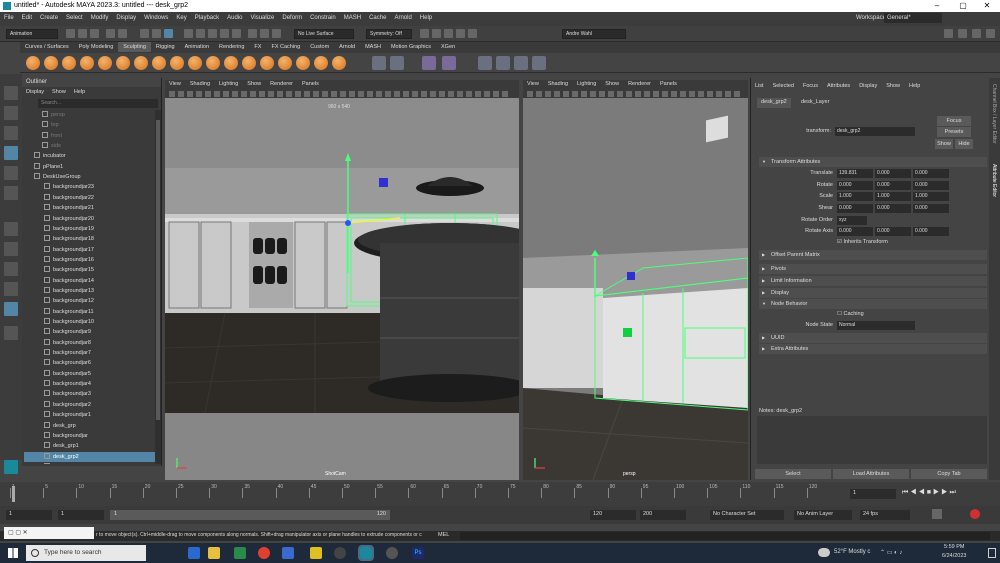 Image resolution: width=1000 pixels, height=563 pixels. I want to click on ae-menu-display: Display, so click(868, 86).